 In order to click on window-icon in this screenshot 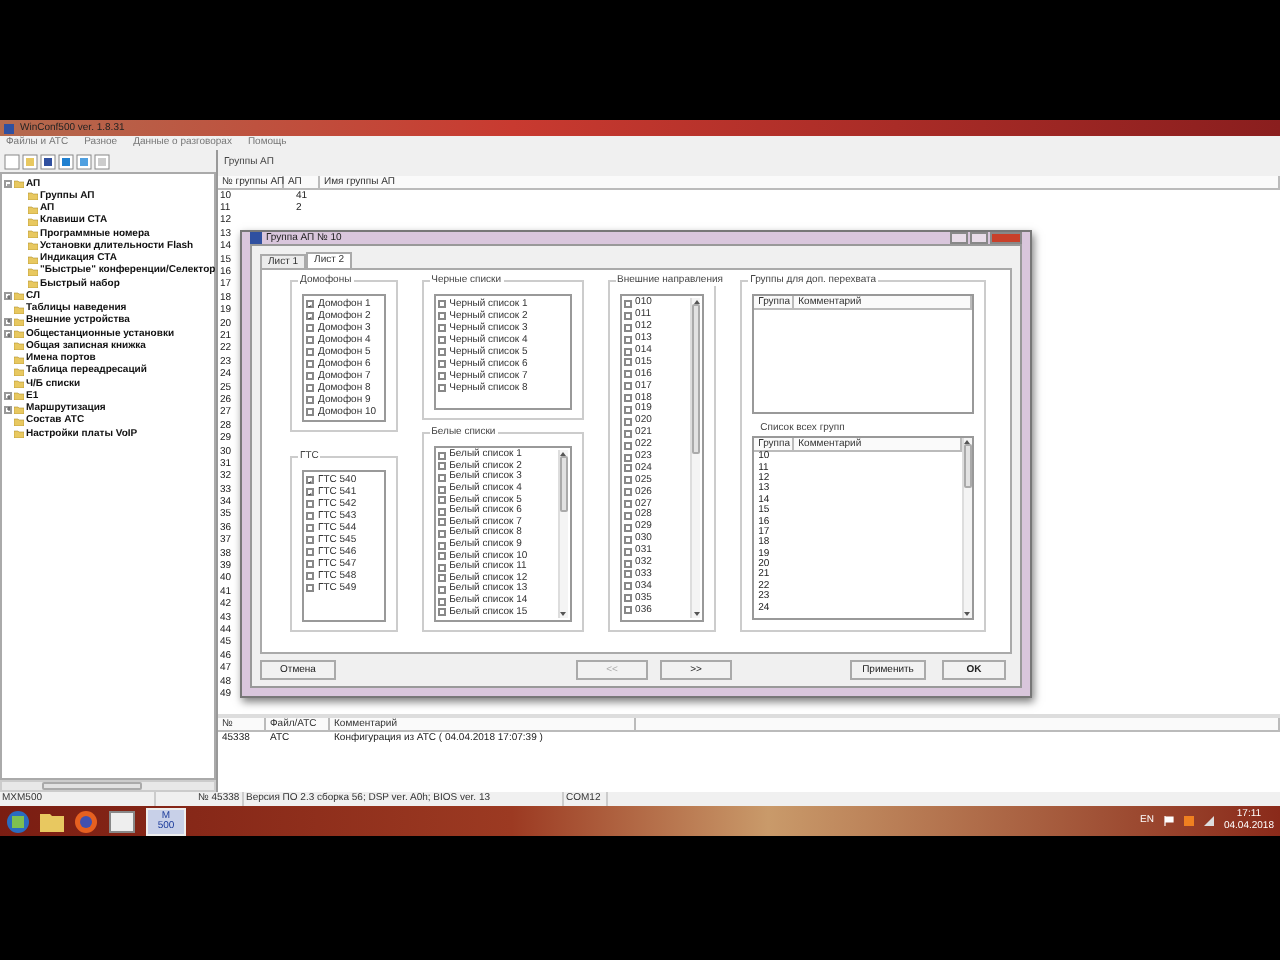, I will do `click(122, 821)`.